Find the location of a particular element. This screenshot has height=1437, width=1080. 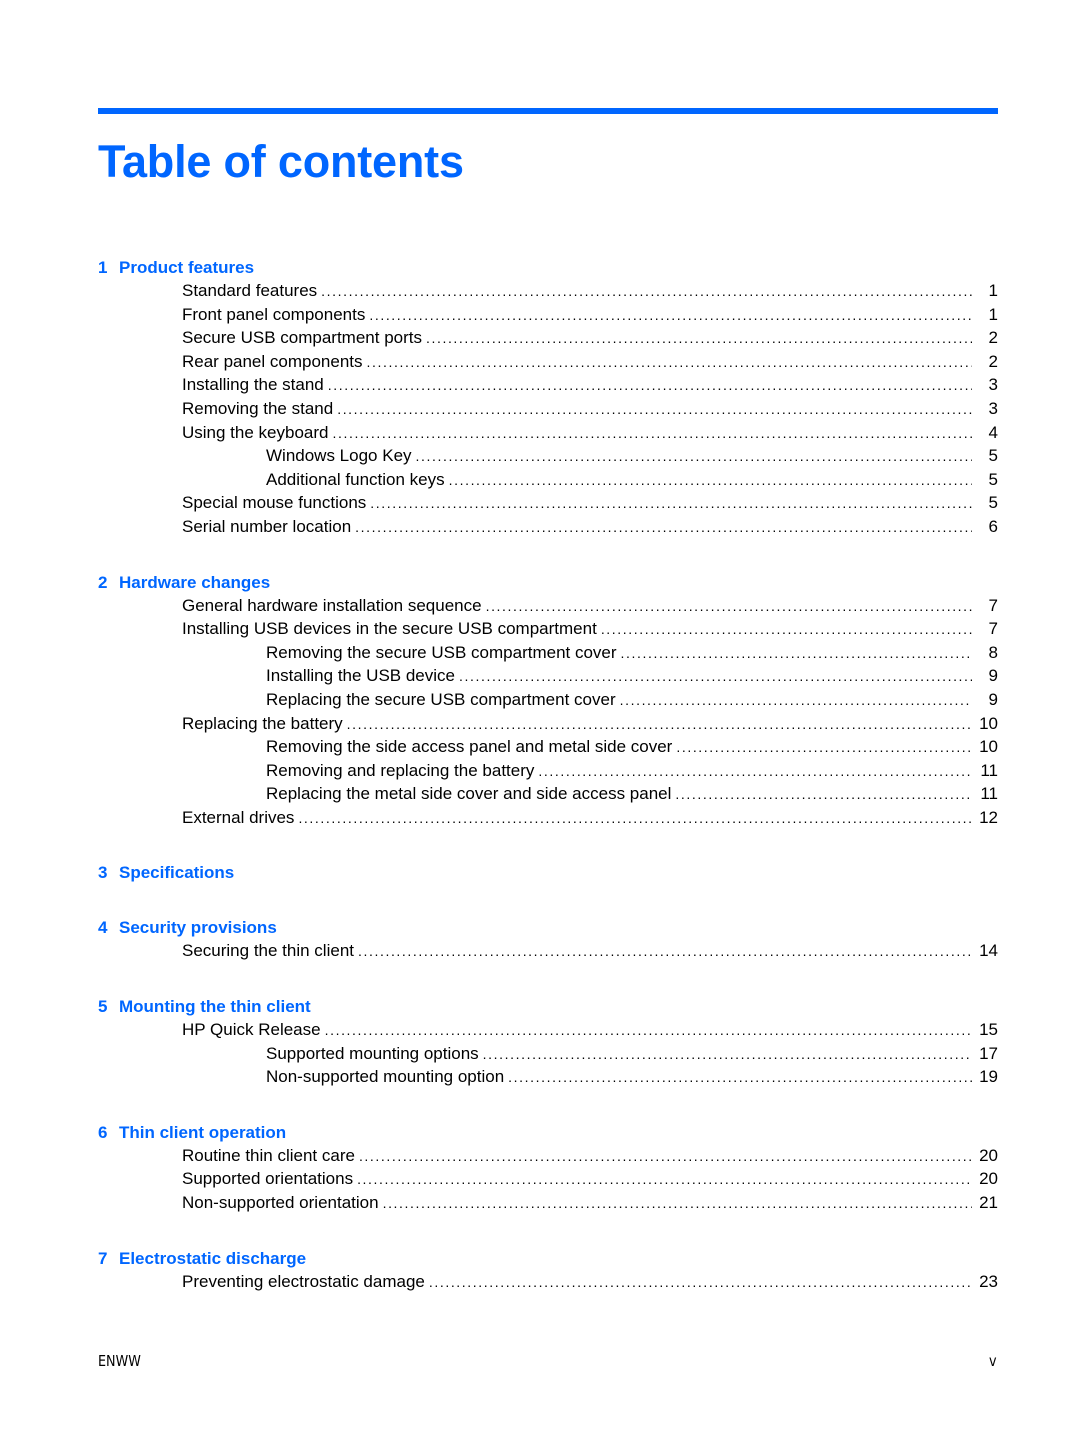

toc-entry-link: Standard features 1 is located at coordinates (548, 291).